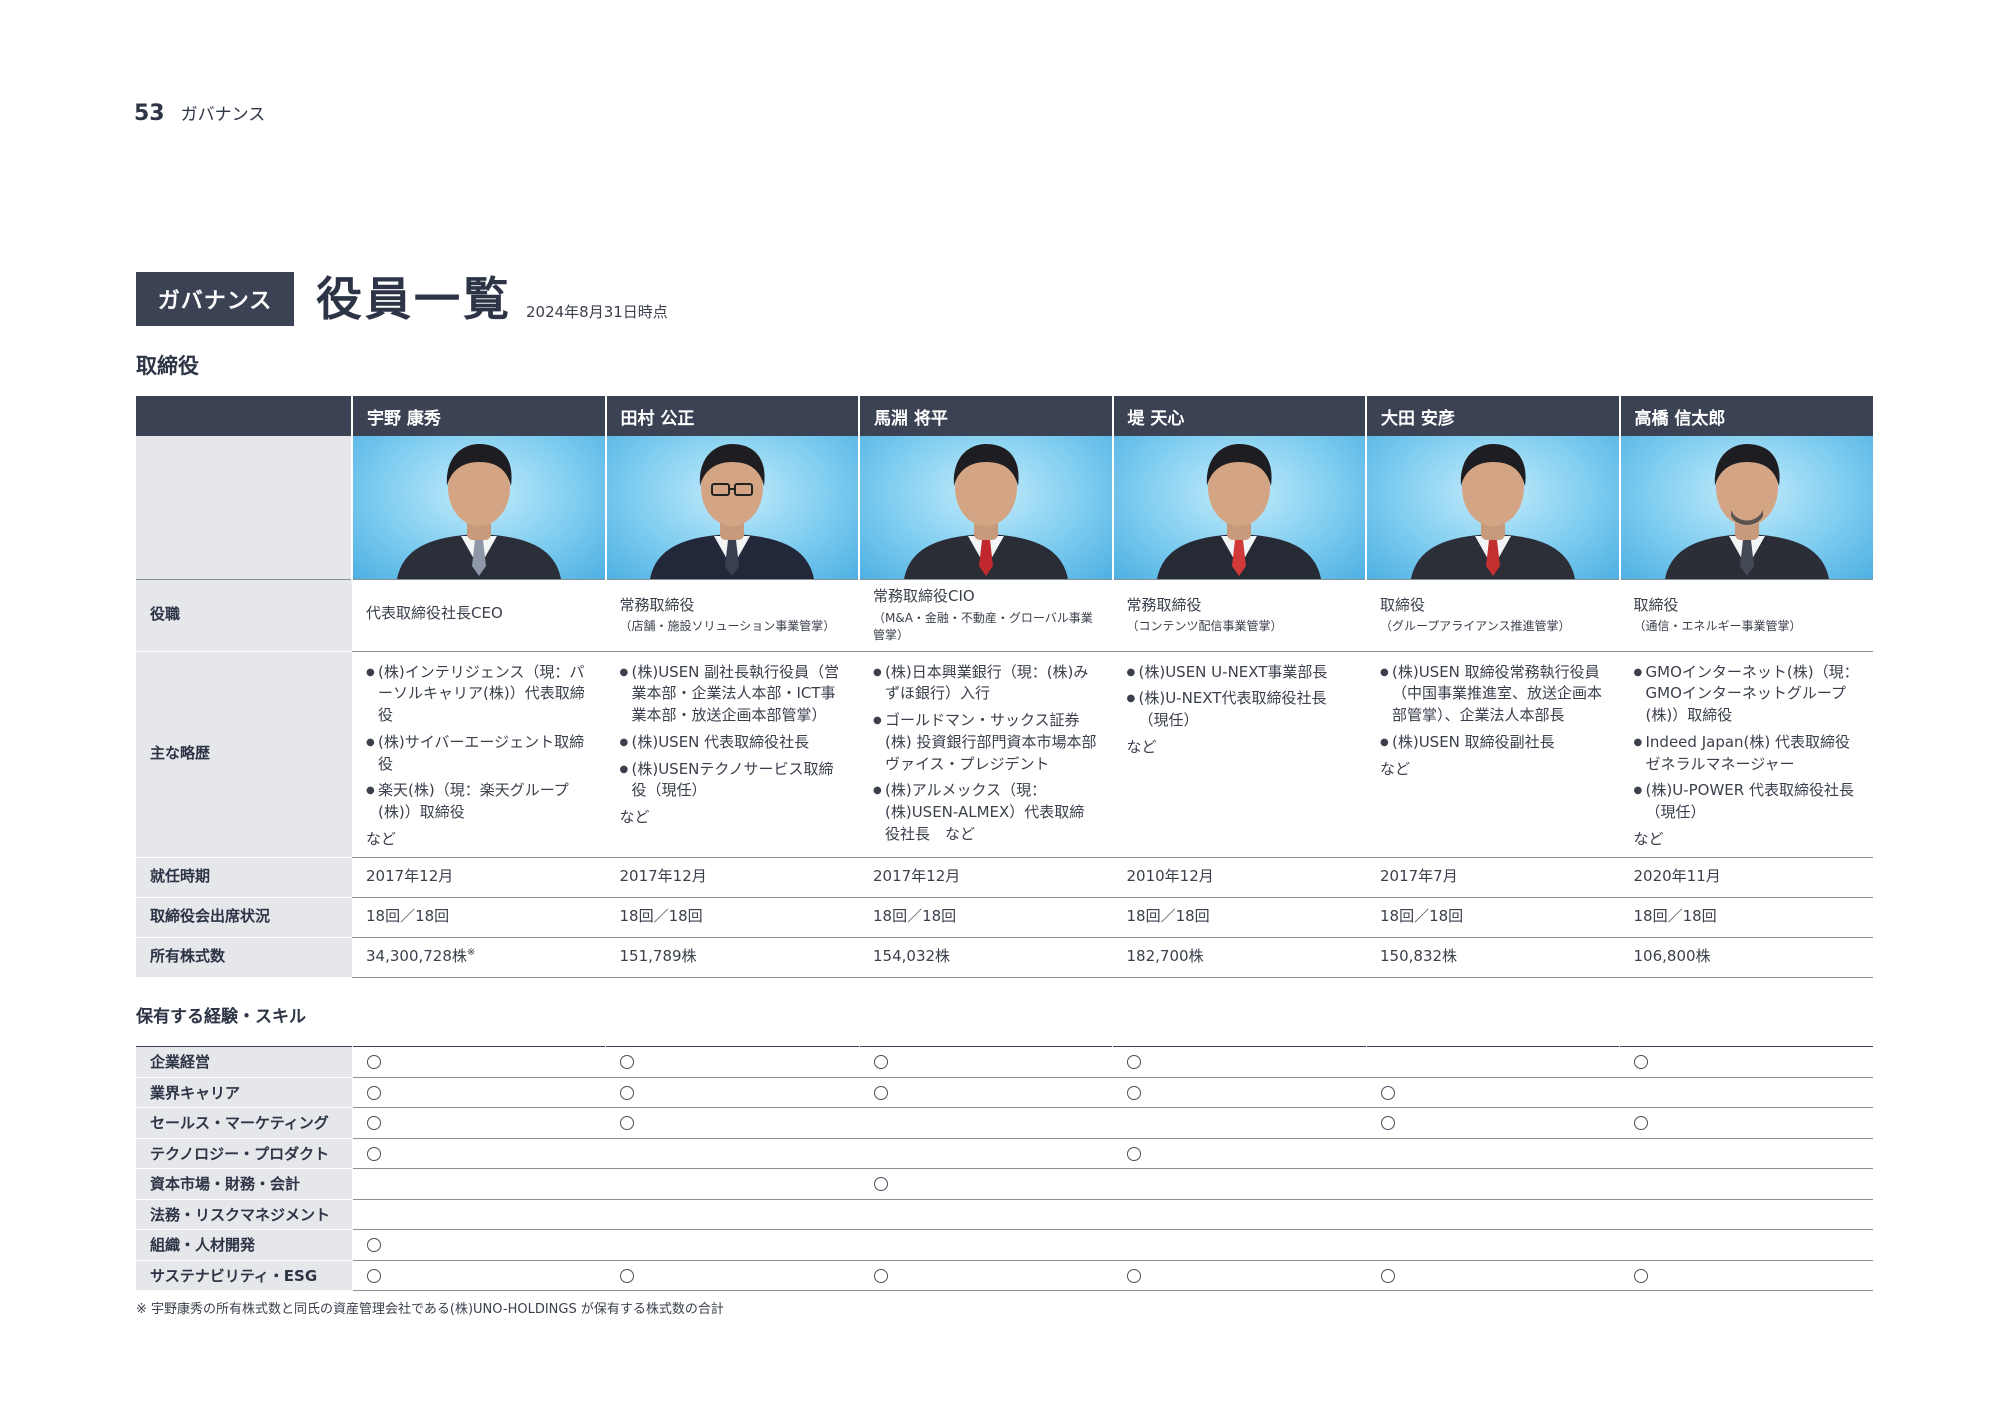 Image resolution: width=2000 pixels, height=1415 pixels. I want to click on position-row-label: 役職, so click(244, 615).